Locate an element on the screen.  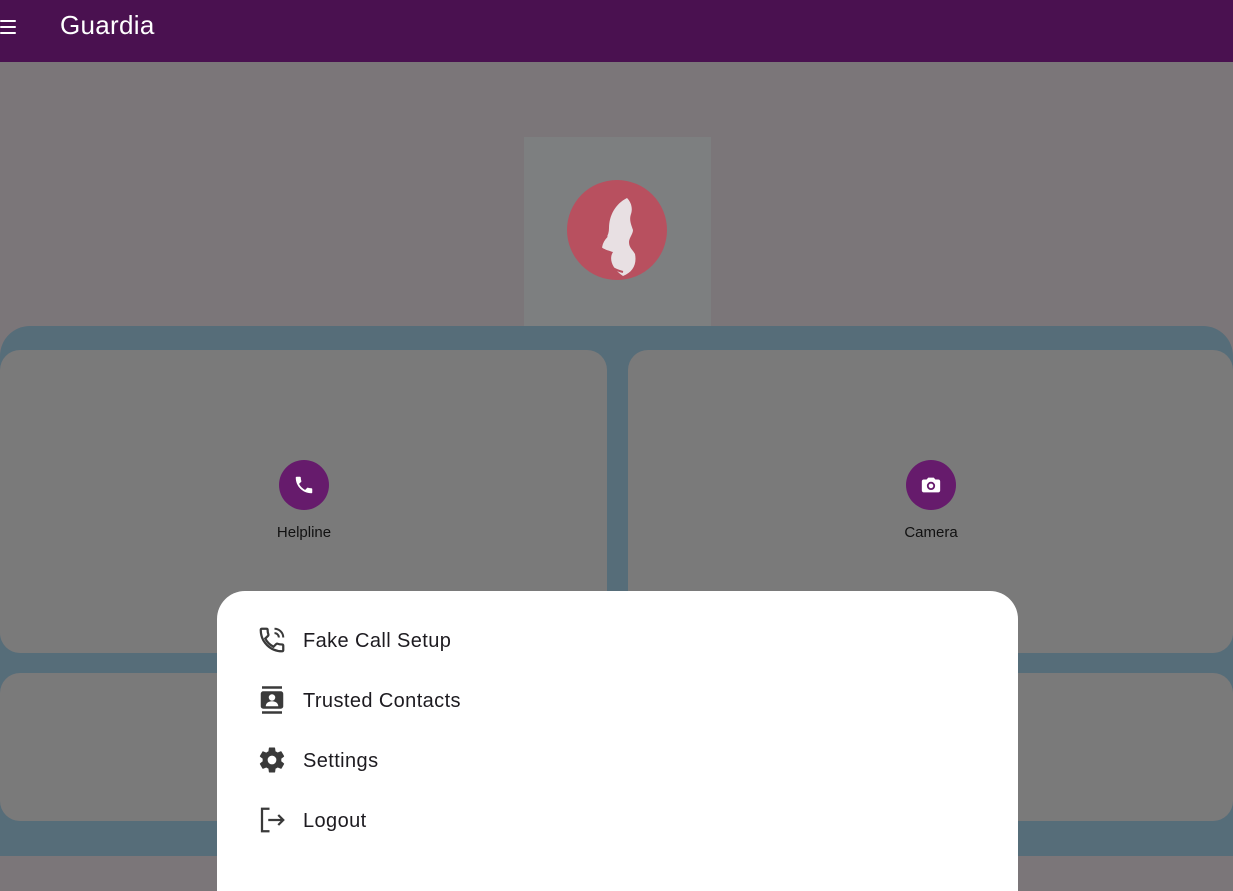
menu-item-label: Fake Call Setup is located at coordinates (377, 641).